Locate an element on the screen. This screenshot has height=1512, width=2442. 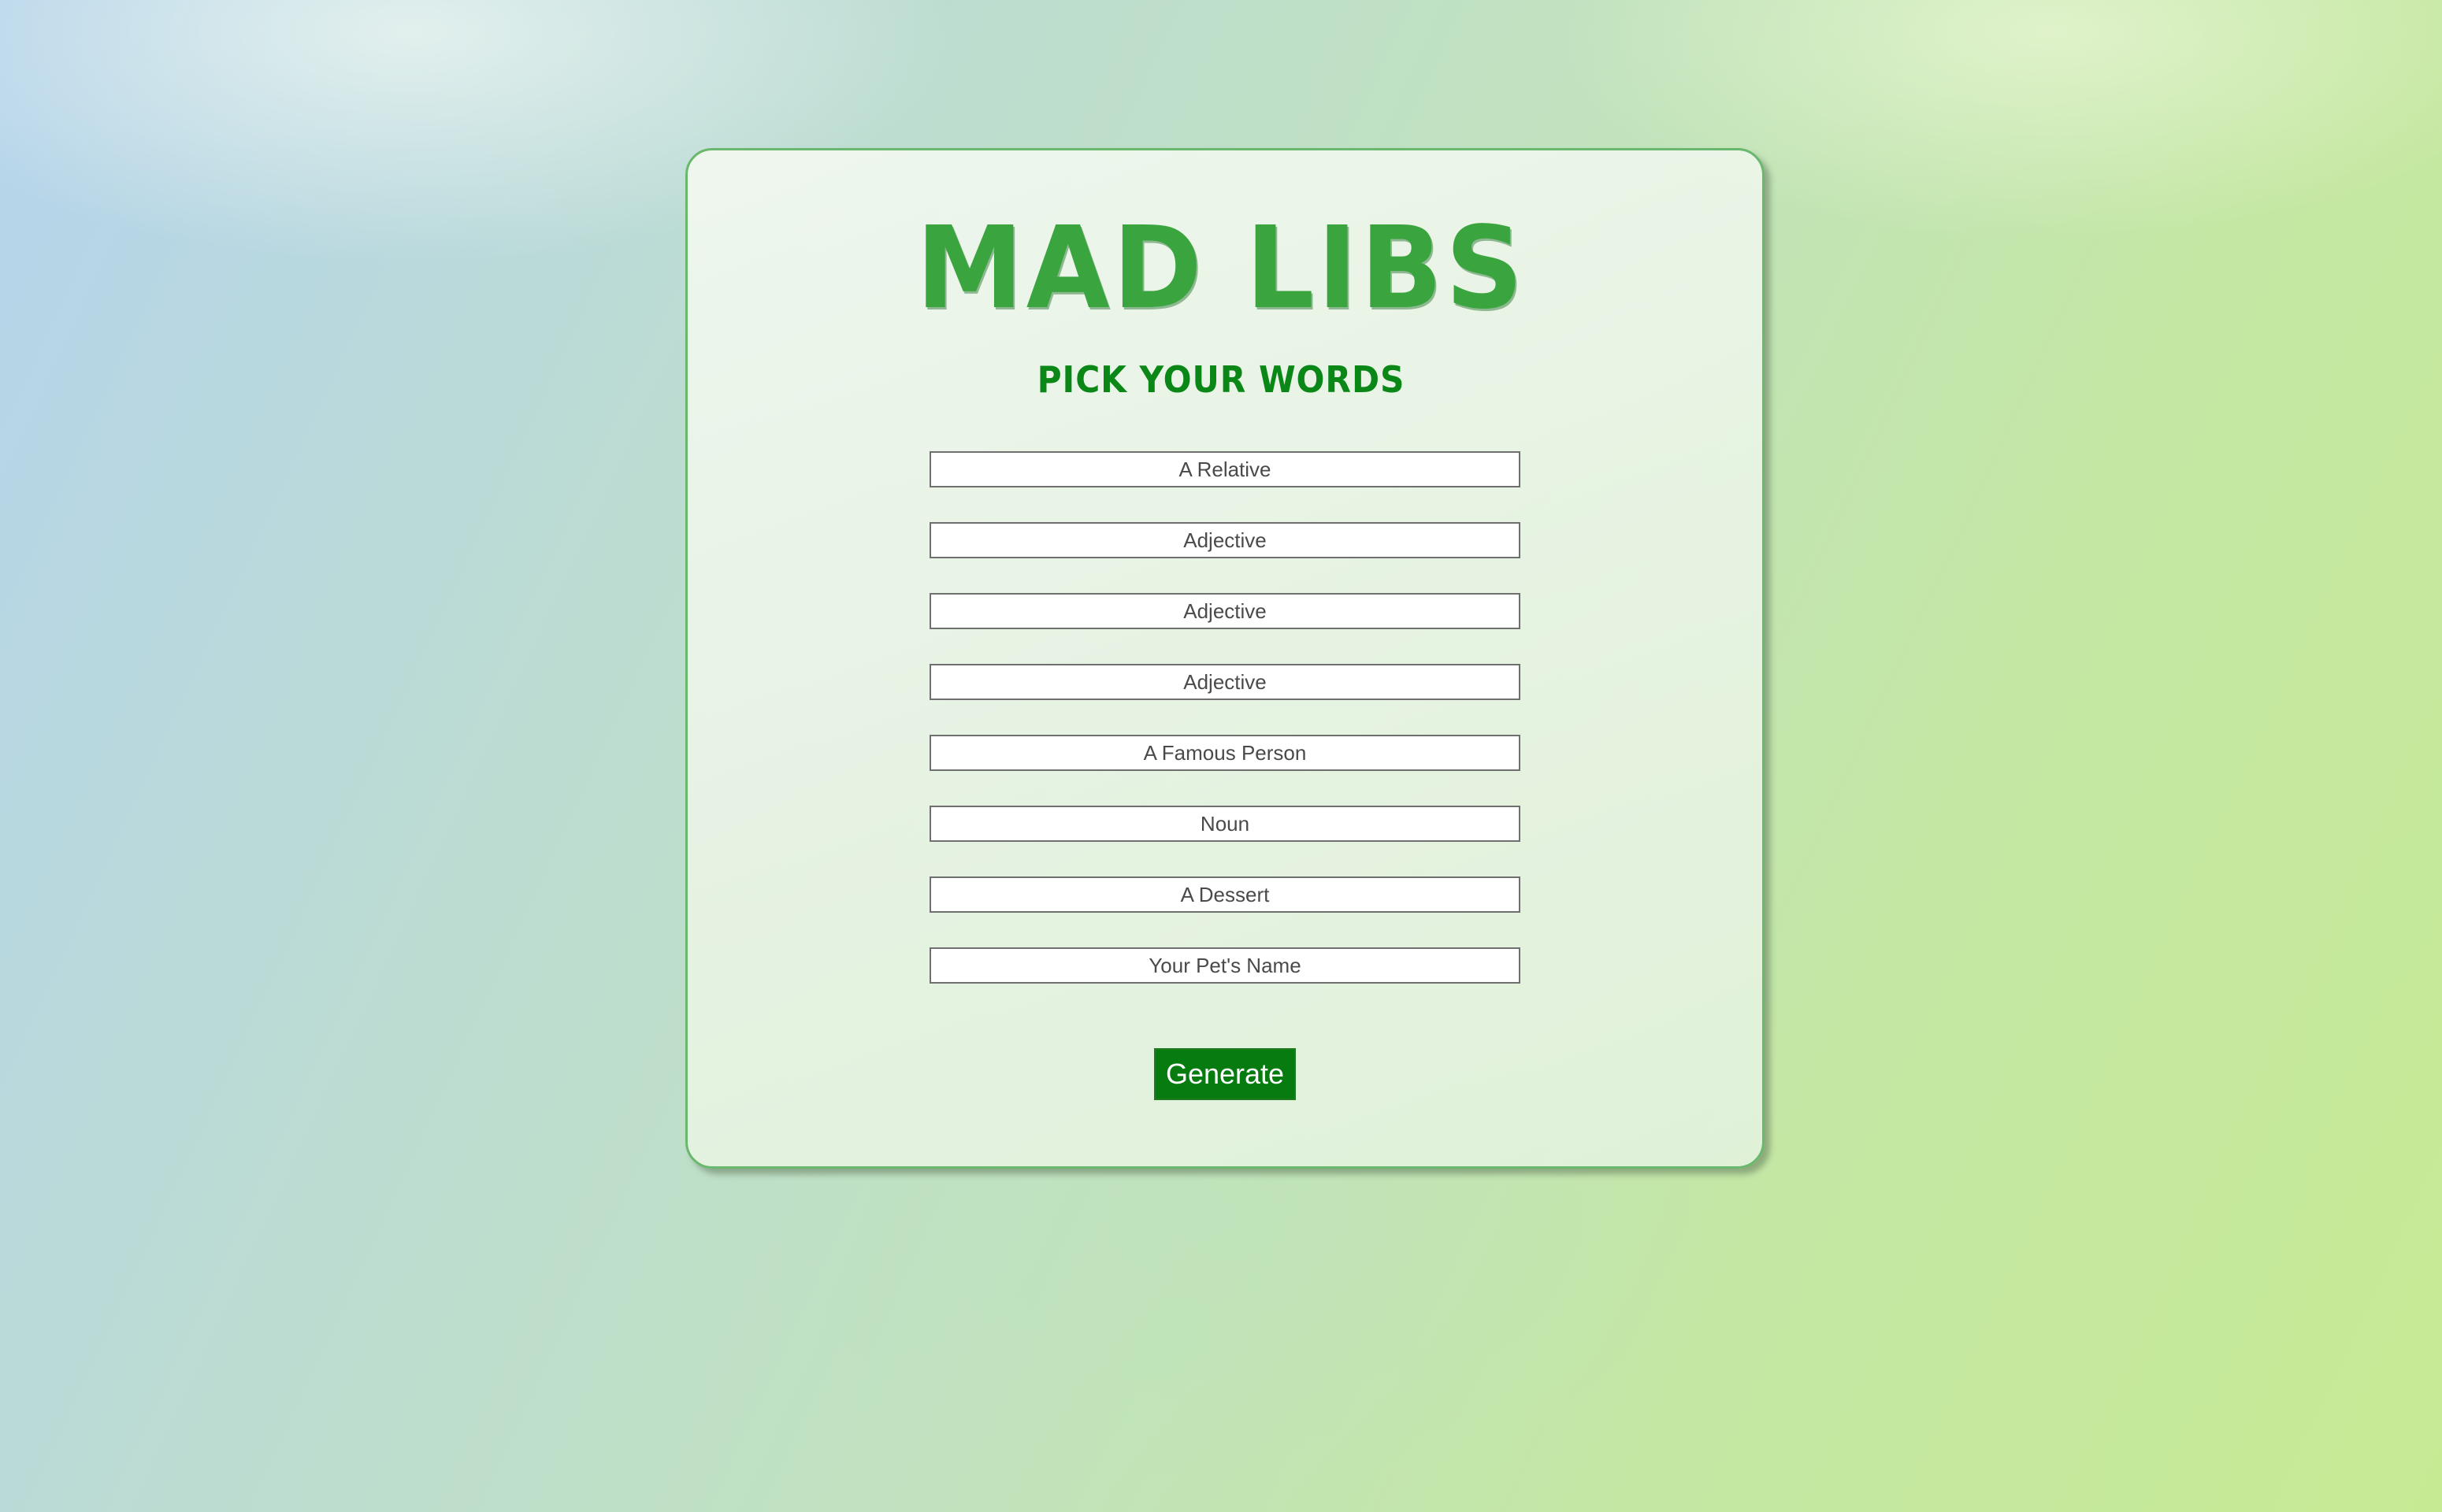
noun-input is located at coordinates (1225, 824).